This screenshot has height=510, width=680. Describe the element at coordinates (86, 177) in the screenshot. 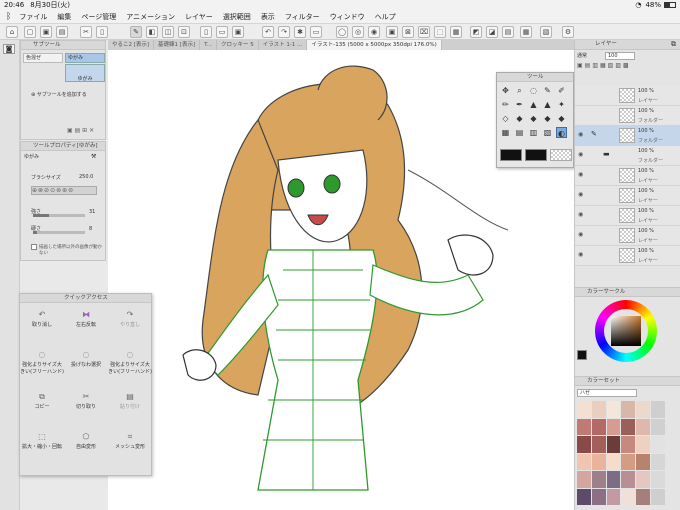

I see `brush-size-value: 250.0` at that location.